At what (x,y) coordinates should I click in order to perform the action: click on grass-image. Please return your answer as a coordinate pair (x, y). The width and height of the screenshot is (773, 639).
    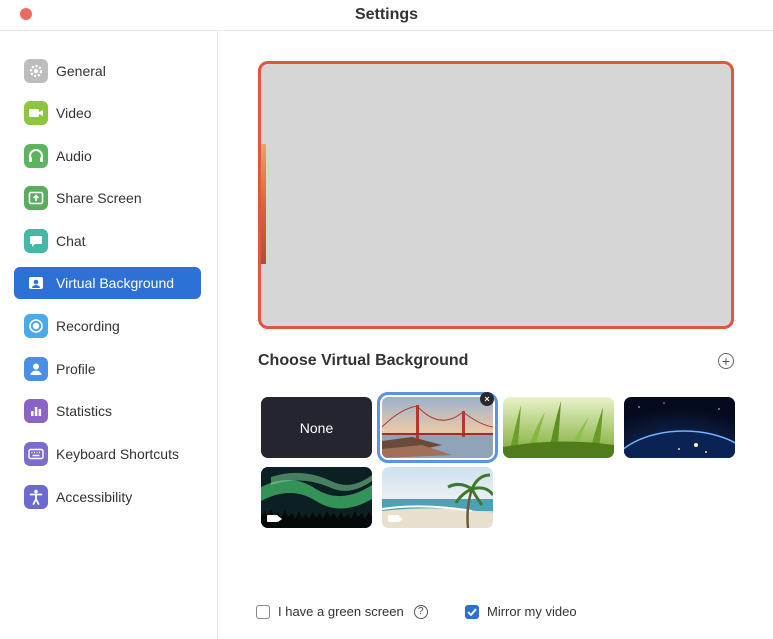
    Looking at the image, I should click on (558, 427).